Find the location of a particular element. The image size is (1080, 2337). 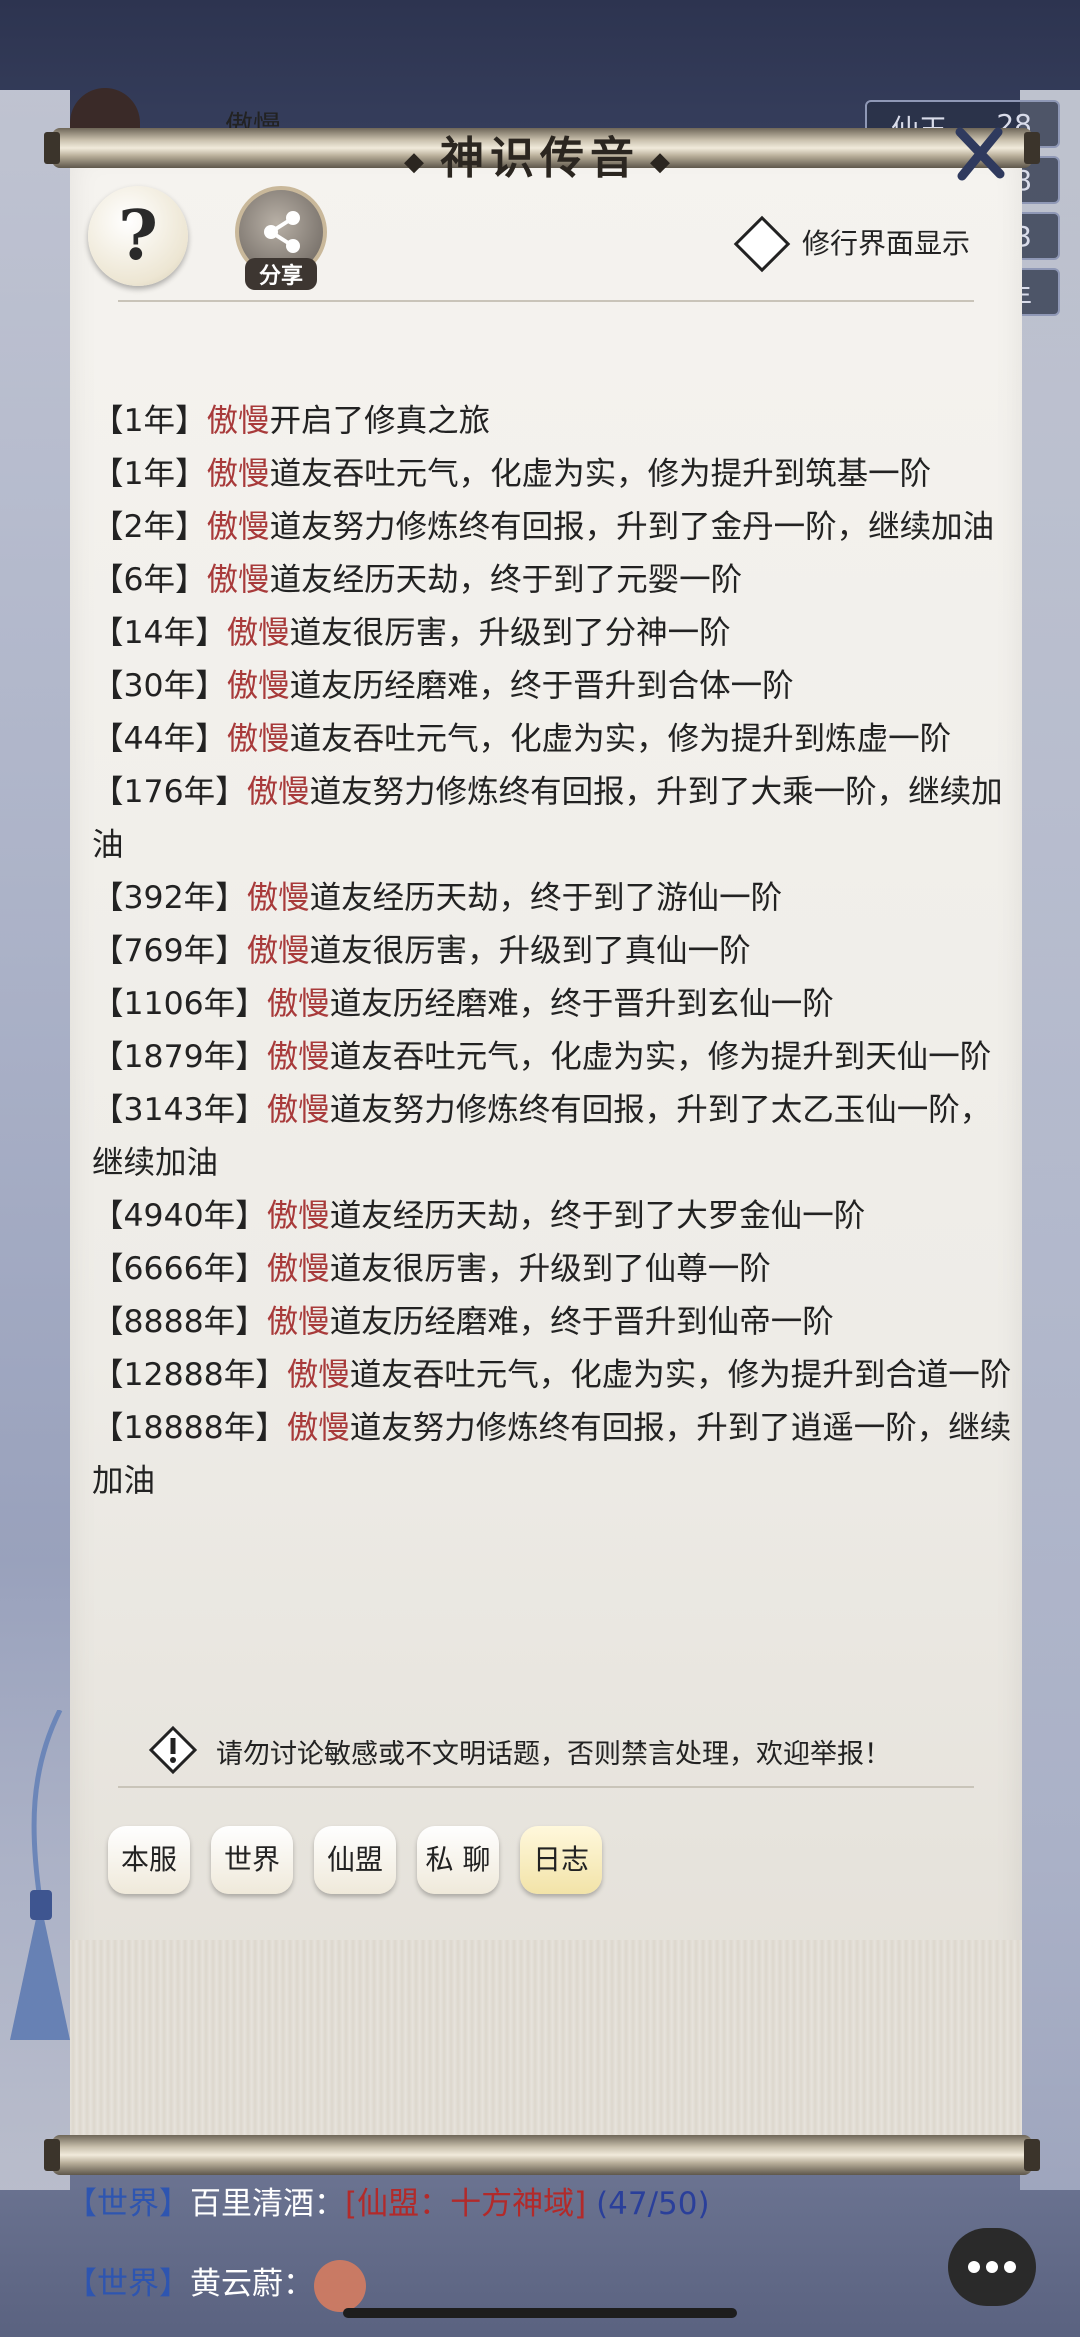

log-year: 【3143年】 is located at coordinates (179, 1110).